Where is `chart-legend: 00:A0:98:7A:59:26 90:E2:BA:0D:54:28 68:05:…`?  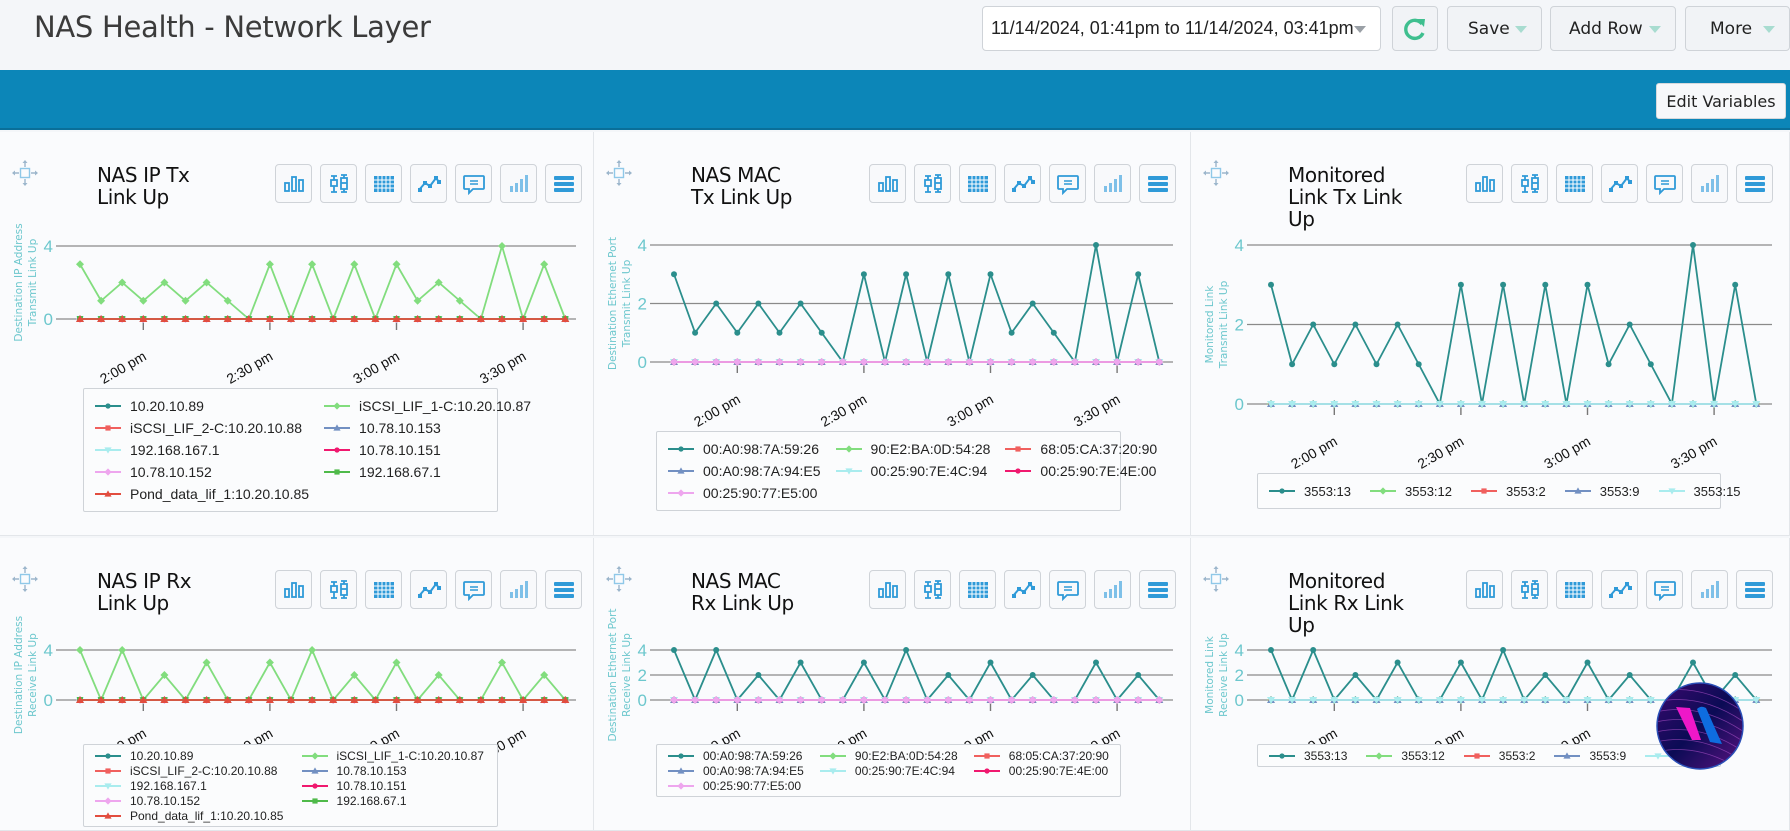
chart-legend: 00:A0:98:7A:59:26 90:E2:BA:0D:54:28 68:05:… is located at coordinates (906, 471).